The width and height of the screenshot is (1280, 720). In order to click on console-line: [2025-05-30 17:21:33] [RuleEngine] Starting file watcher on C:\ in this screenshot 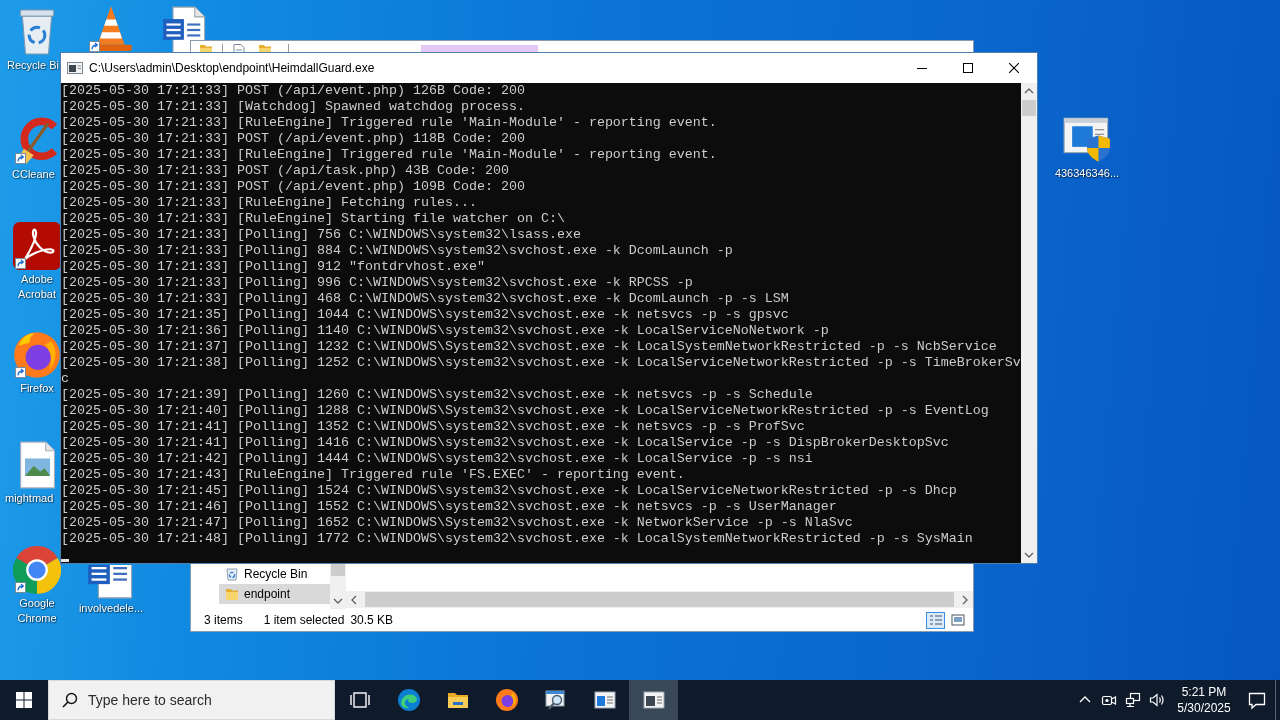, I will do `click(313, 219)`.